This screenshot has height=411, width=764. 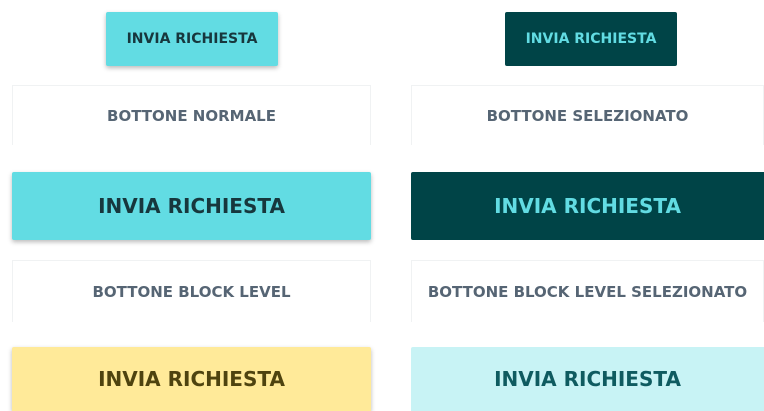 I want to click on send-request-button: INVIA RICHIESTA, so click(x=192, y=39).